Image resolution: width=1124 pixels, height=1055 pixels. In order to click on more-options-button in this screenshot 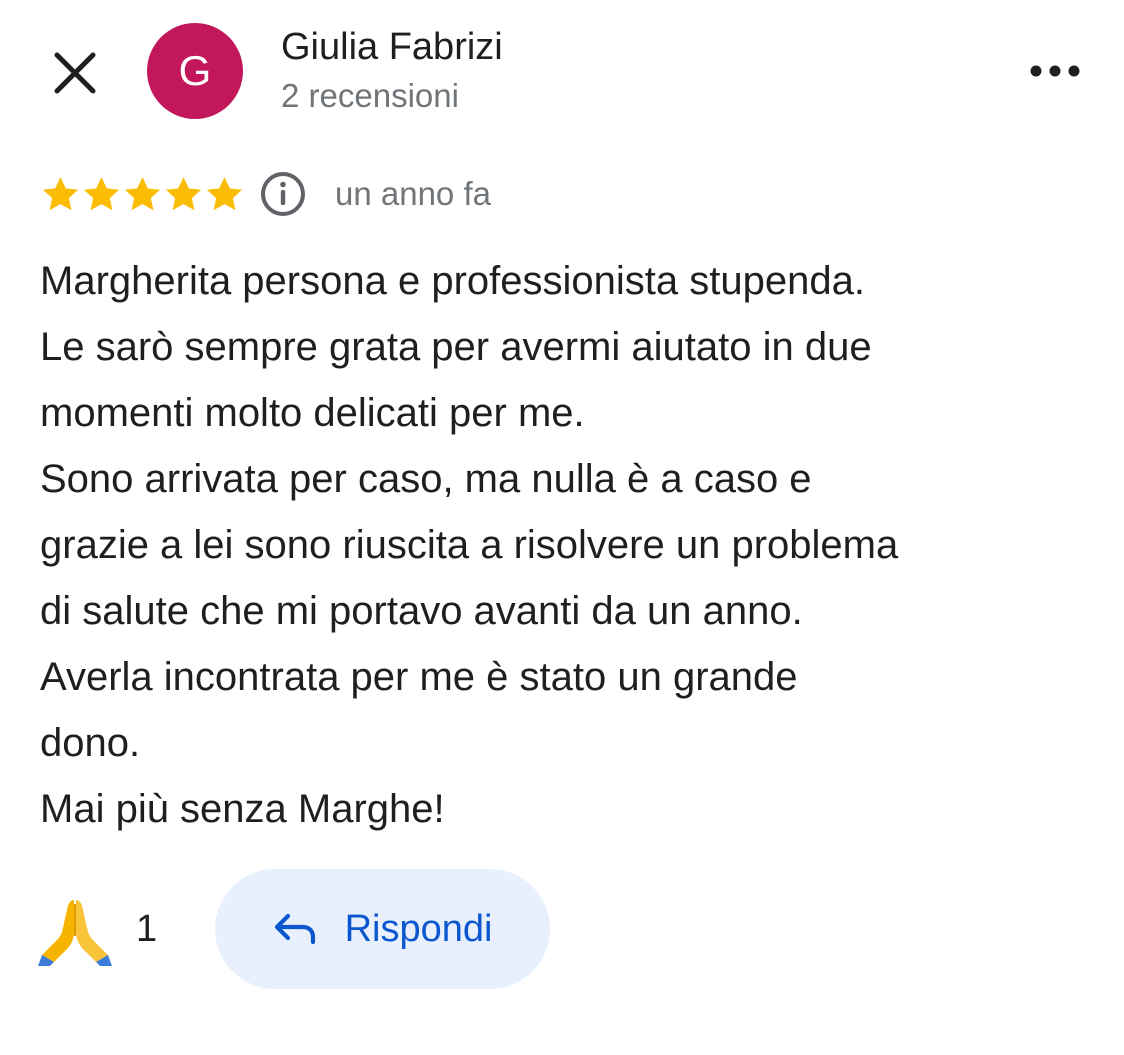, I will do `click(1055, 71)`.